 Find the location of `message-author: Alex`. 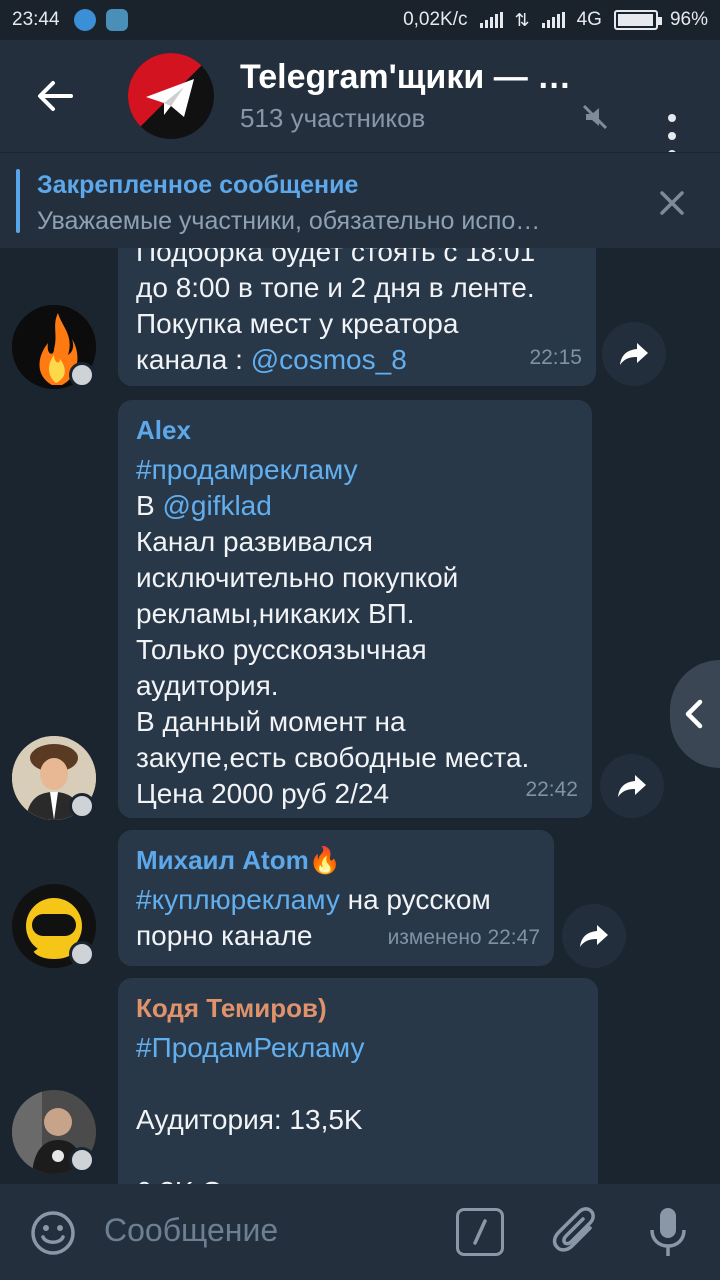

message-author: Alex is located at coordinates (355, 430).